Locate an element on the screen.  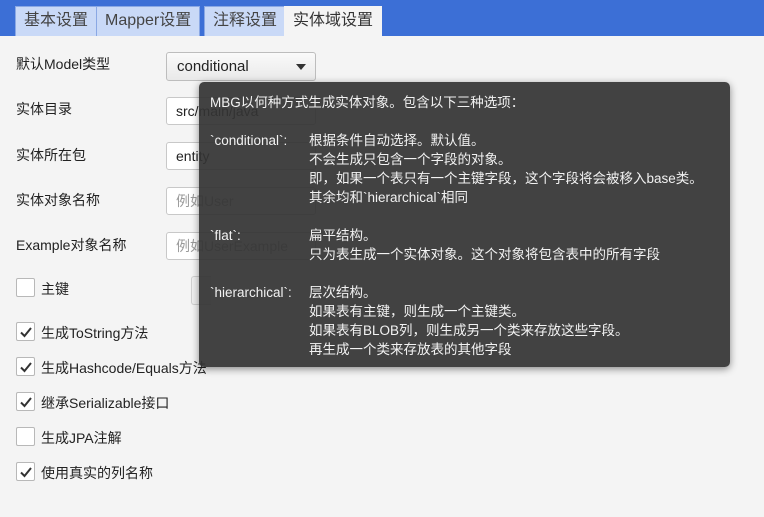
tooltip-option-line: 不会生成只包含一个字段的对象。 is located at coordinates (410, 159).